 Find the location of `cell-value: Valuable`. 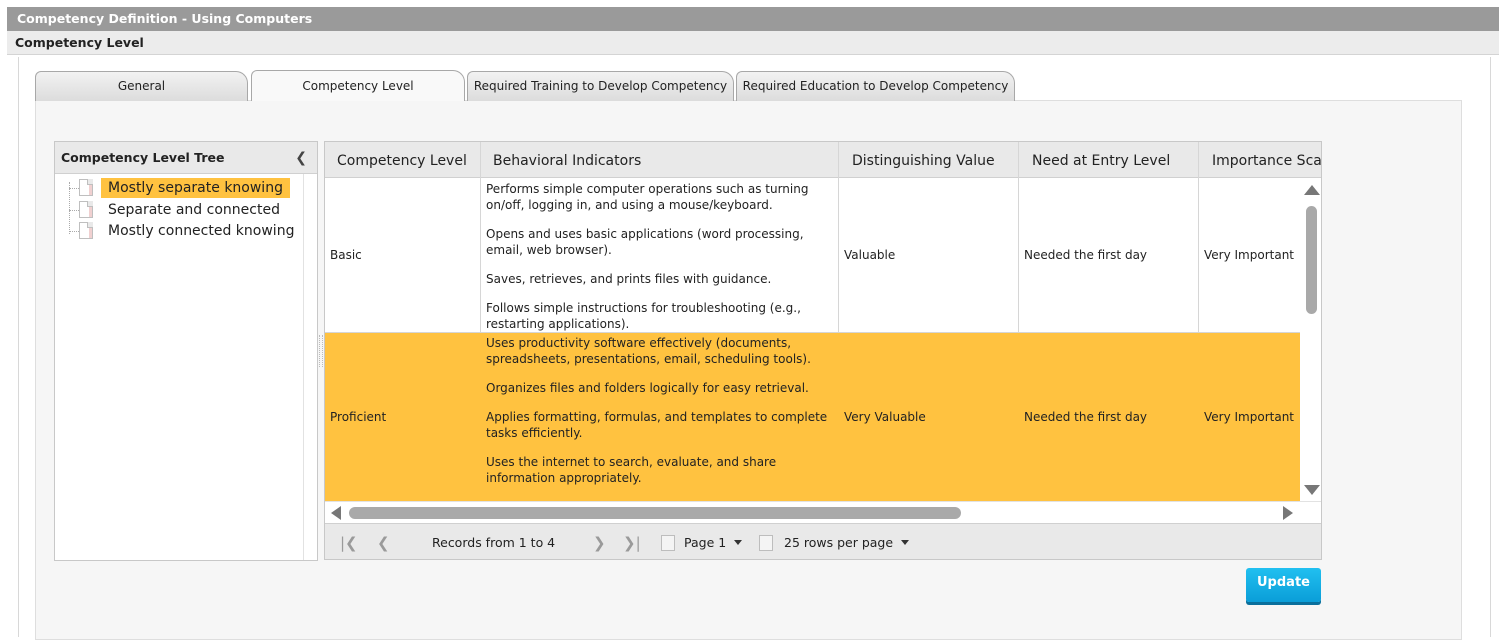

cell-value: Valuable is located at coordinates (870, 255).